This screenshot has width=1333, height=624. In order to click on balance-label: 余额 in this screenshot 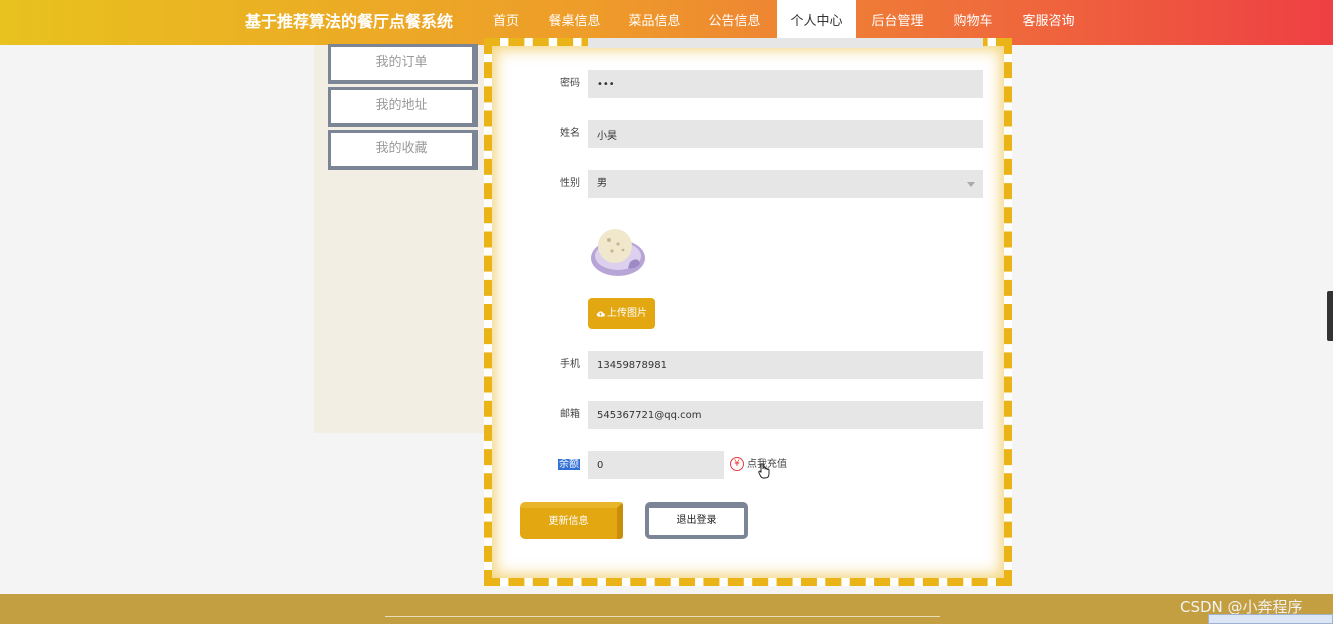, I will do `click(569, 464)`.